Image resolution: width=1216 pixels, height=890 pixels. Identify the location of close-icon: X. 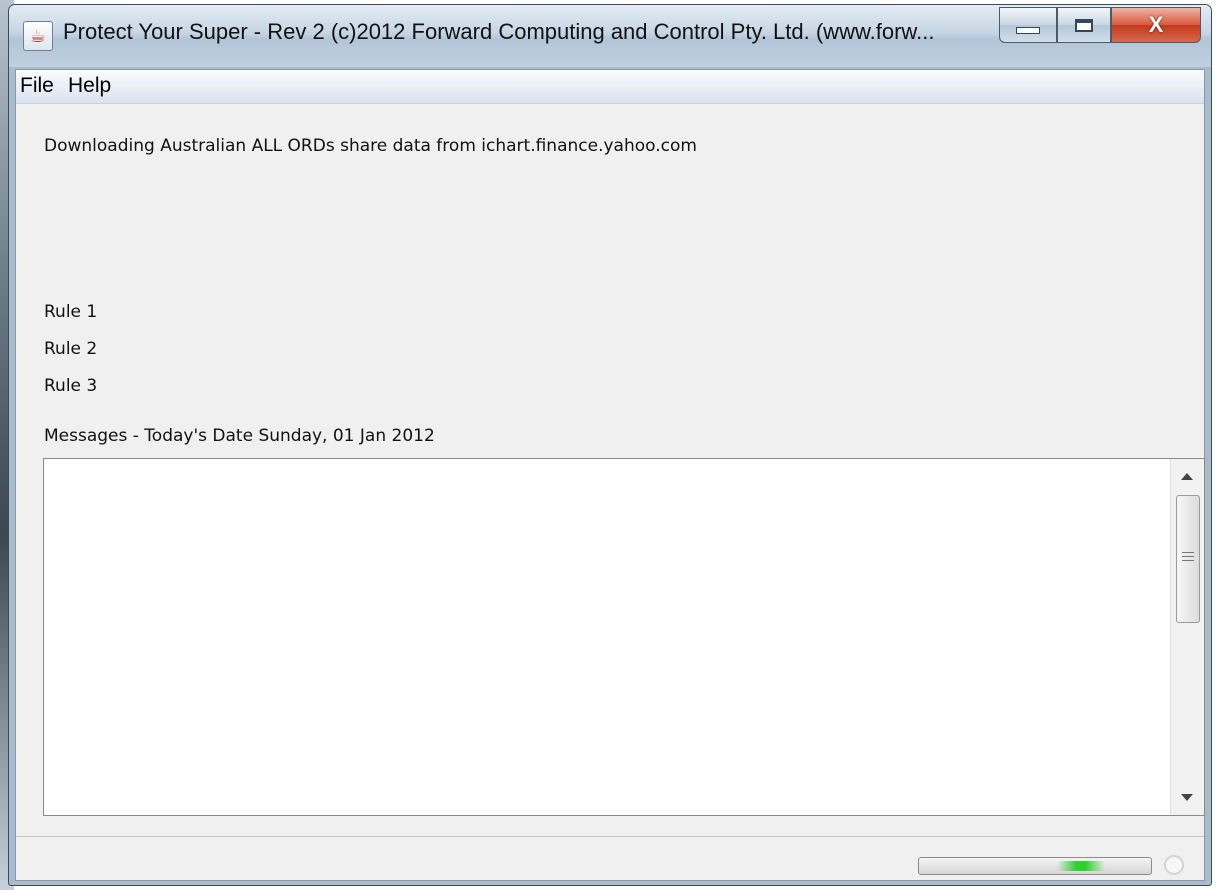
(1156, 24).